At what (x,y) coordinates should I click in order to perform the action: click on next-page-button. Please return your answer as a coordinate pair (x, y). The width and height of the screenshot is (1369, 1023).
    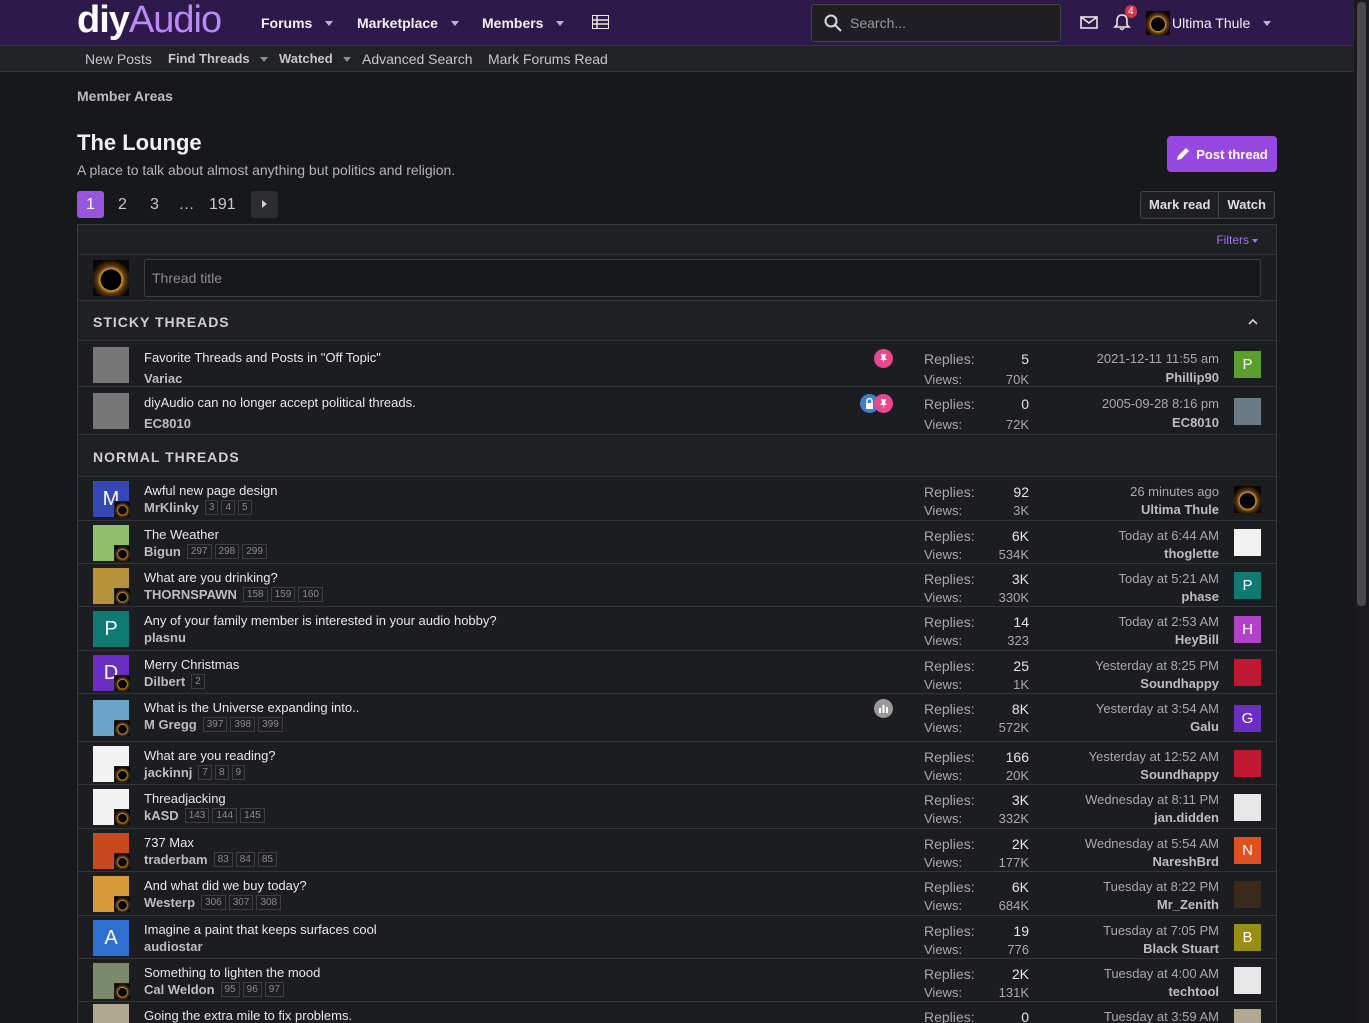
    Looking at the image, I should click on (264, 204).